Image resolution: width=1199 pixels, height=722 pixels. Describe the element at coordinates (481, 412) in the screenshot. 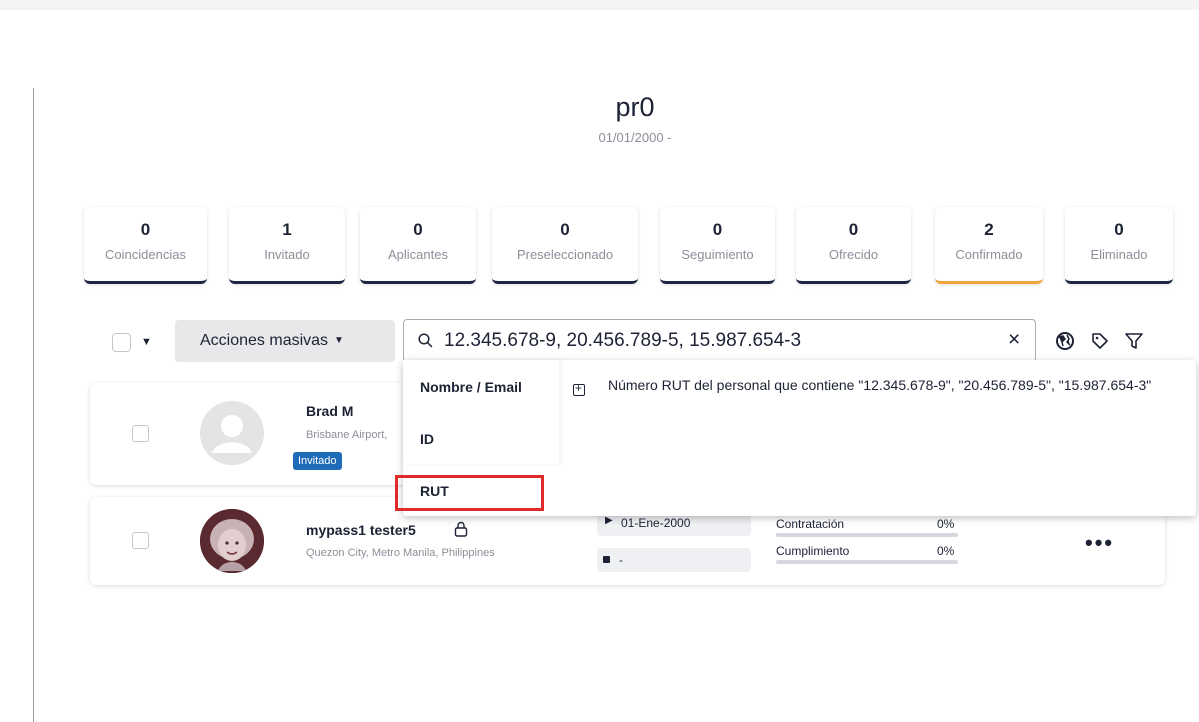

I see `search-field-options` at that location.